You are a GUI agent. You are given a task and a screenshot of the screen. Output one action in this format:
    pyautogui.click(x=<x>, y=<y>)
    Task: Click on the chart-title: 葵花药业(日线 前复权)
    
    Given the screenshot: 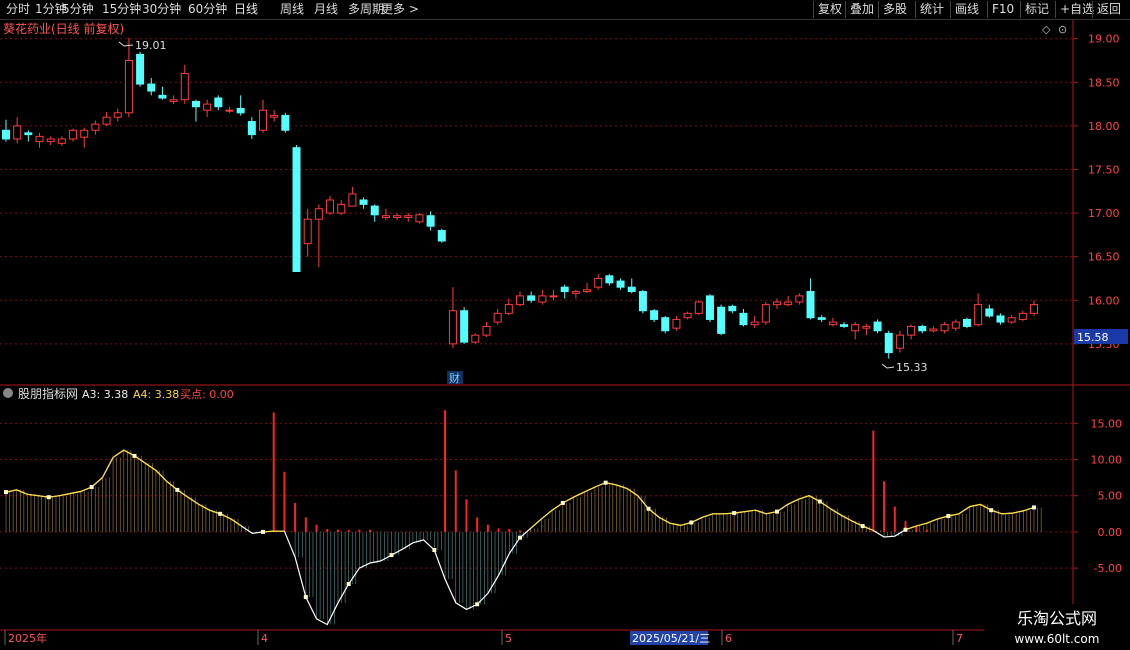 What is the action you would take?
    pyautogui.click(x=63, y=28)
    